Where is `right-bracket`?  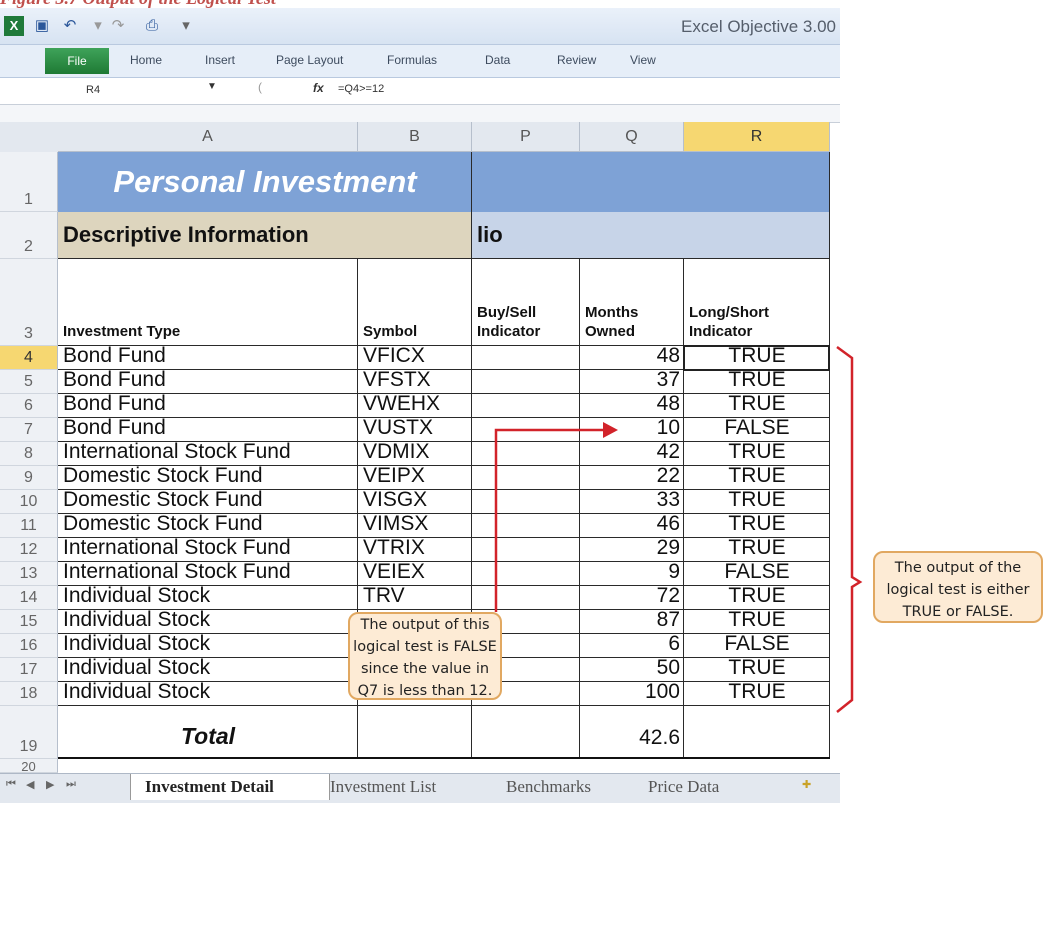 right-bracket is located at coordinates (849, 529).